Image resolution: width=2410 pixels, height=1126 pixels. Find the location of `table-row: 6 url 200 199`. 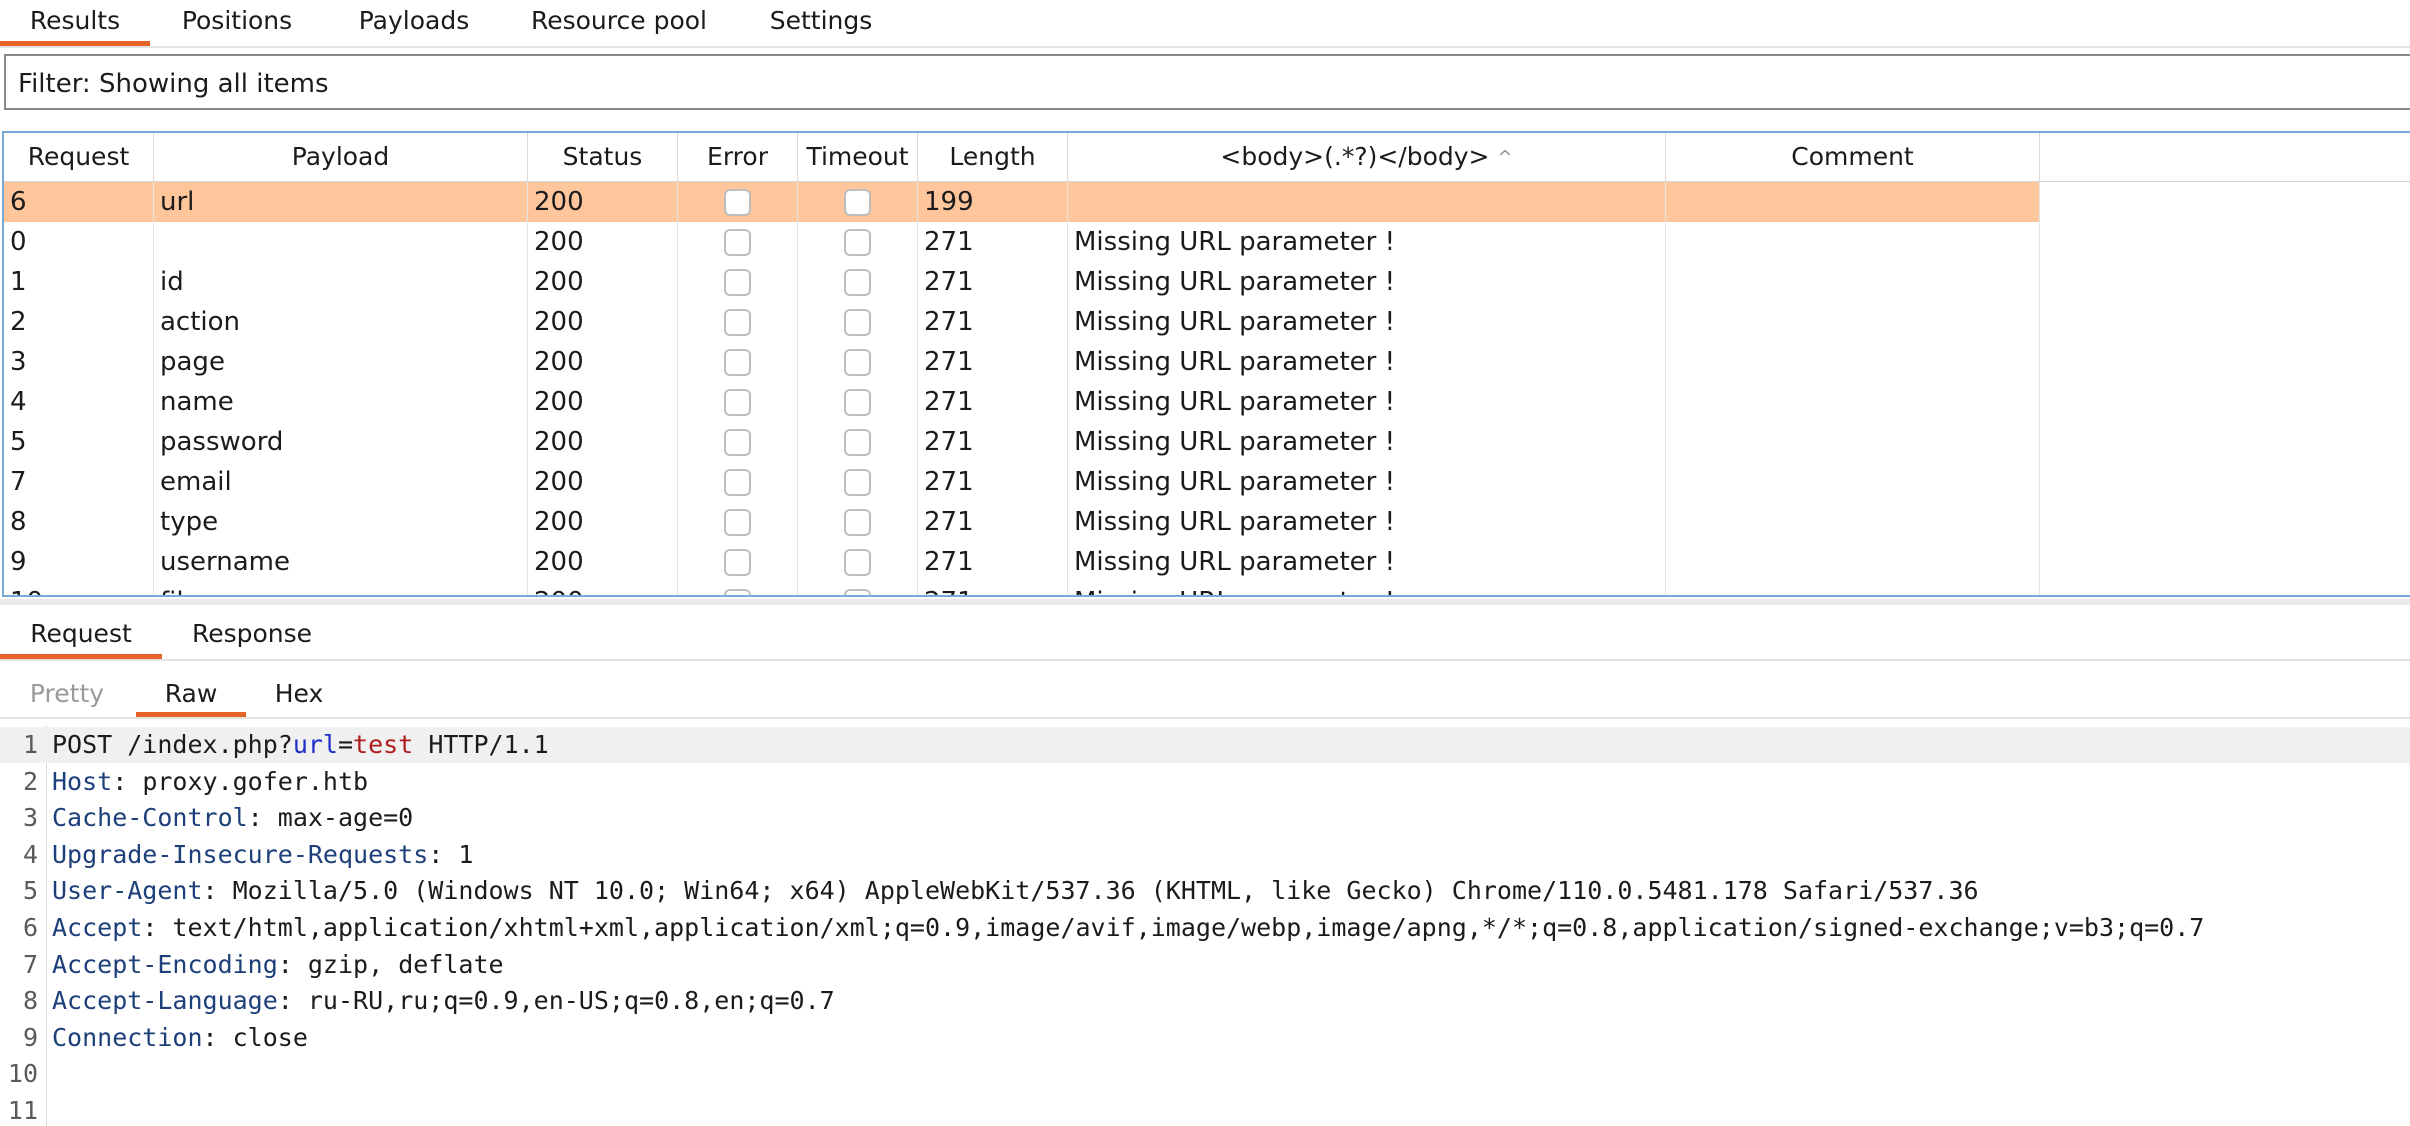

table-row: 6 url 200 199 is located at coordinates (1022, 202).